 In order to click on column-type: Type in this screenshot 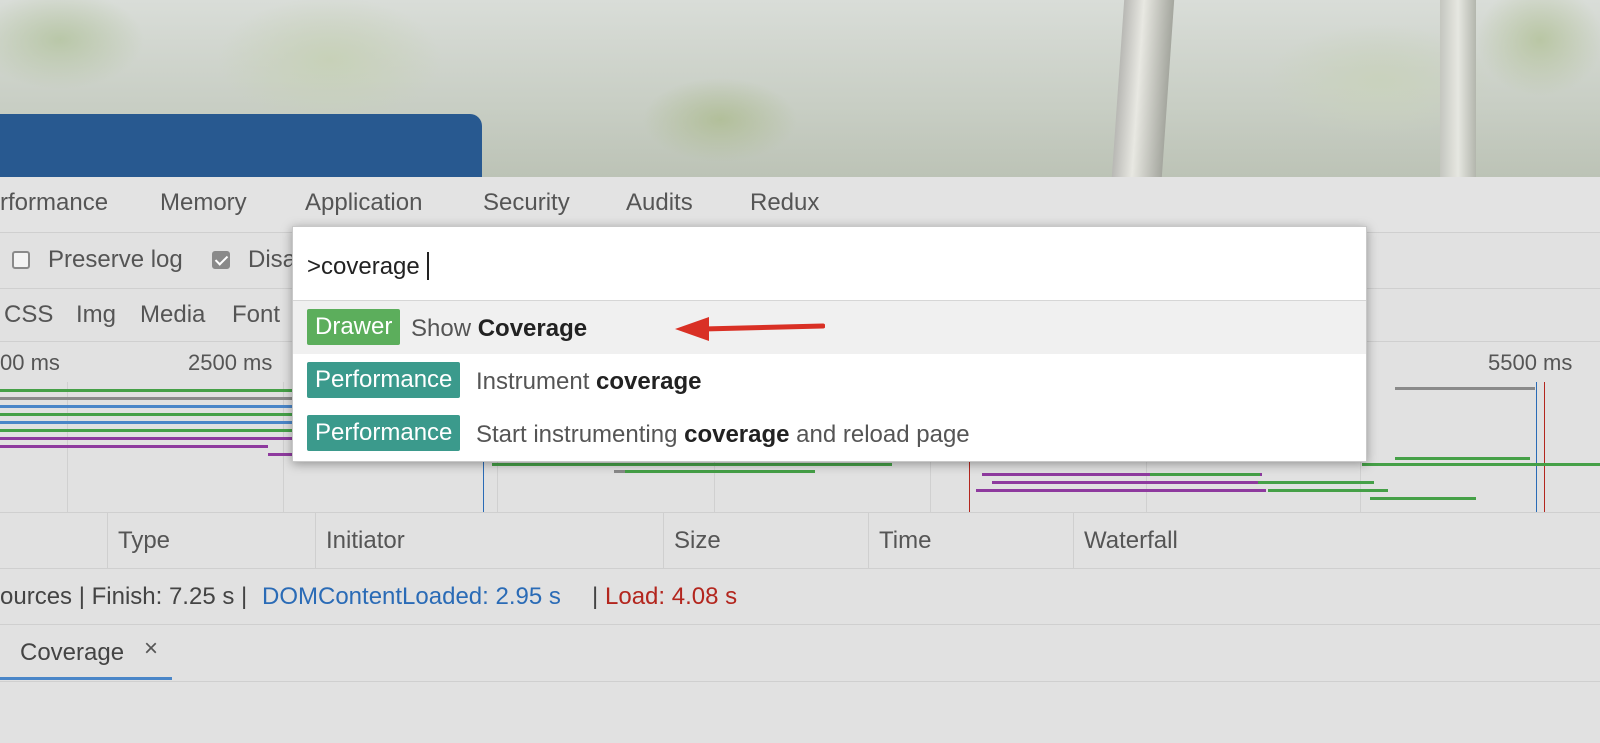, I will do `click(211, 540)`.